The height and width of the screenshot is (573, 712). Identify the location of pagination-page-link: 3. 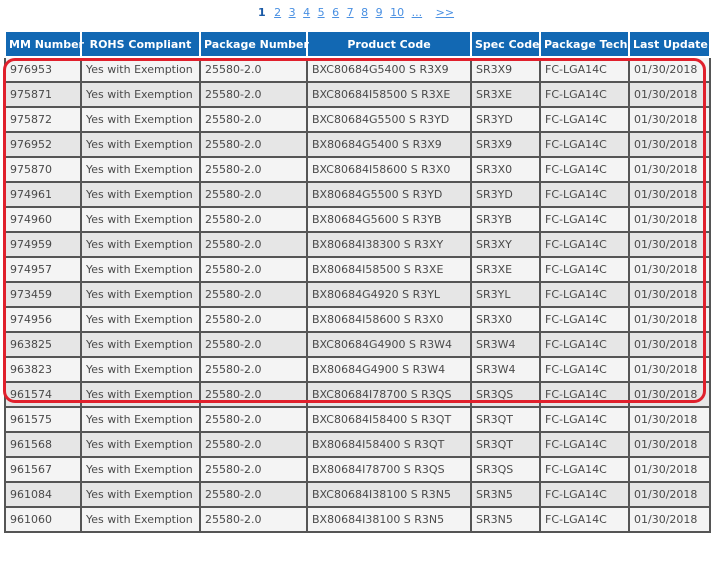
(292, 12).